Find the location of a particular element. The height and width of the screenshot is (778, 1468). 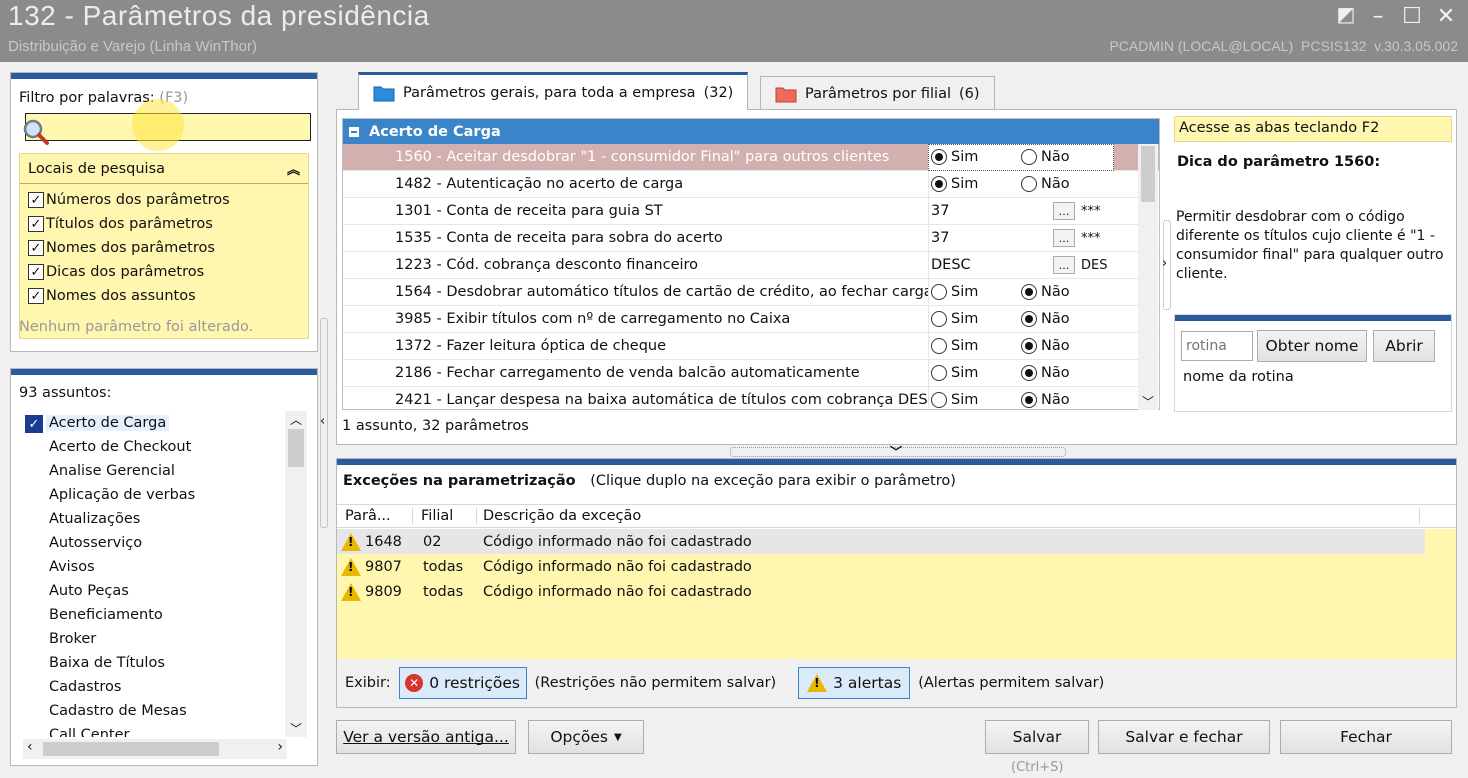

subject-item: Atualizações is located at coordinates (155, 519).